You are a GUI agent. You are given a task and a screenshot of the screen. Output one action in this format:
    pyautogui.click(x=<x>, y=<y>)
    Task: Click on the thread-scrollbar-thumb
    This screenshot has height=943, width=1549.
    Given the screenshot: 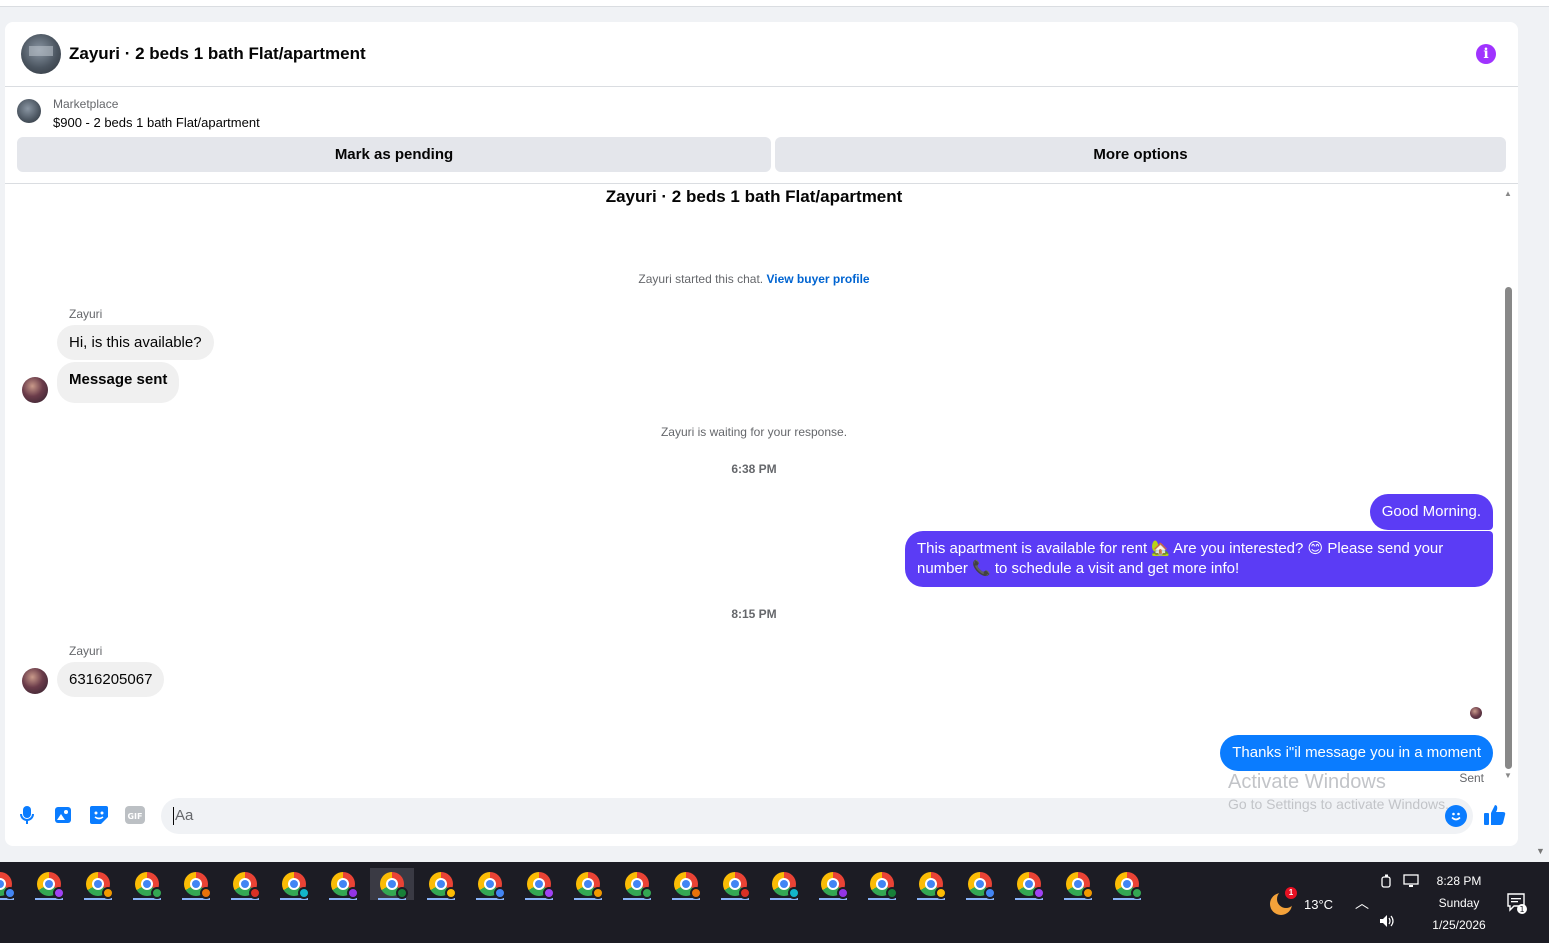 What is the action you would take?
    pyautogui.click(x=1508, y=528)
    